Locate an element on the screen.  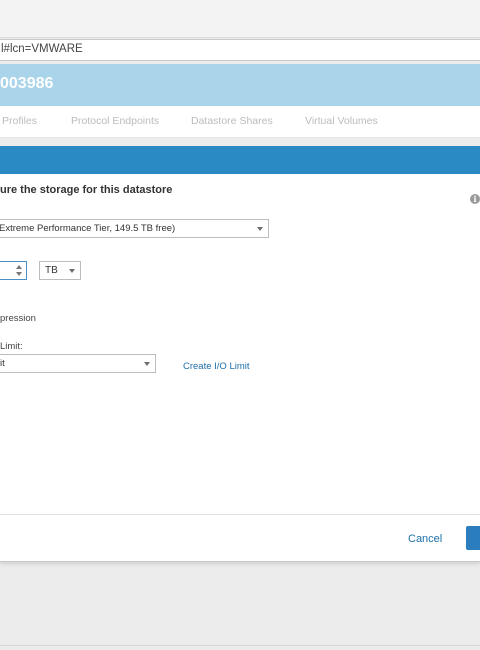
address-bar: l#lcn=VMWARE is located at coordinates (240, 50).